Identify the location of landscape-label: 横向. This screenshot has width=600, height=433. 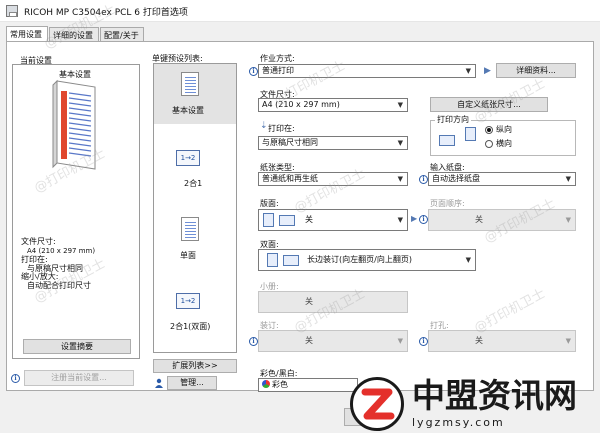
(504, 143).